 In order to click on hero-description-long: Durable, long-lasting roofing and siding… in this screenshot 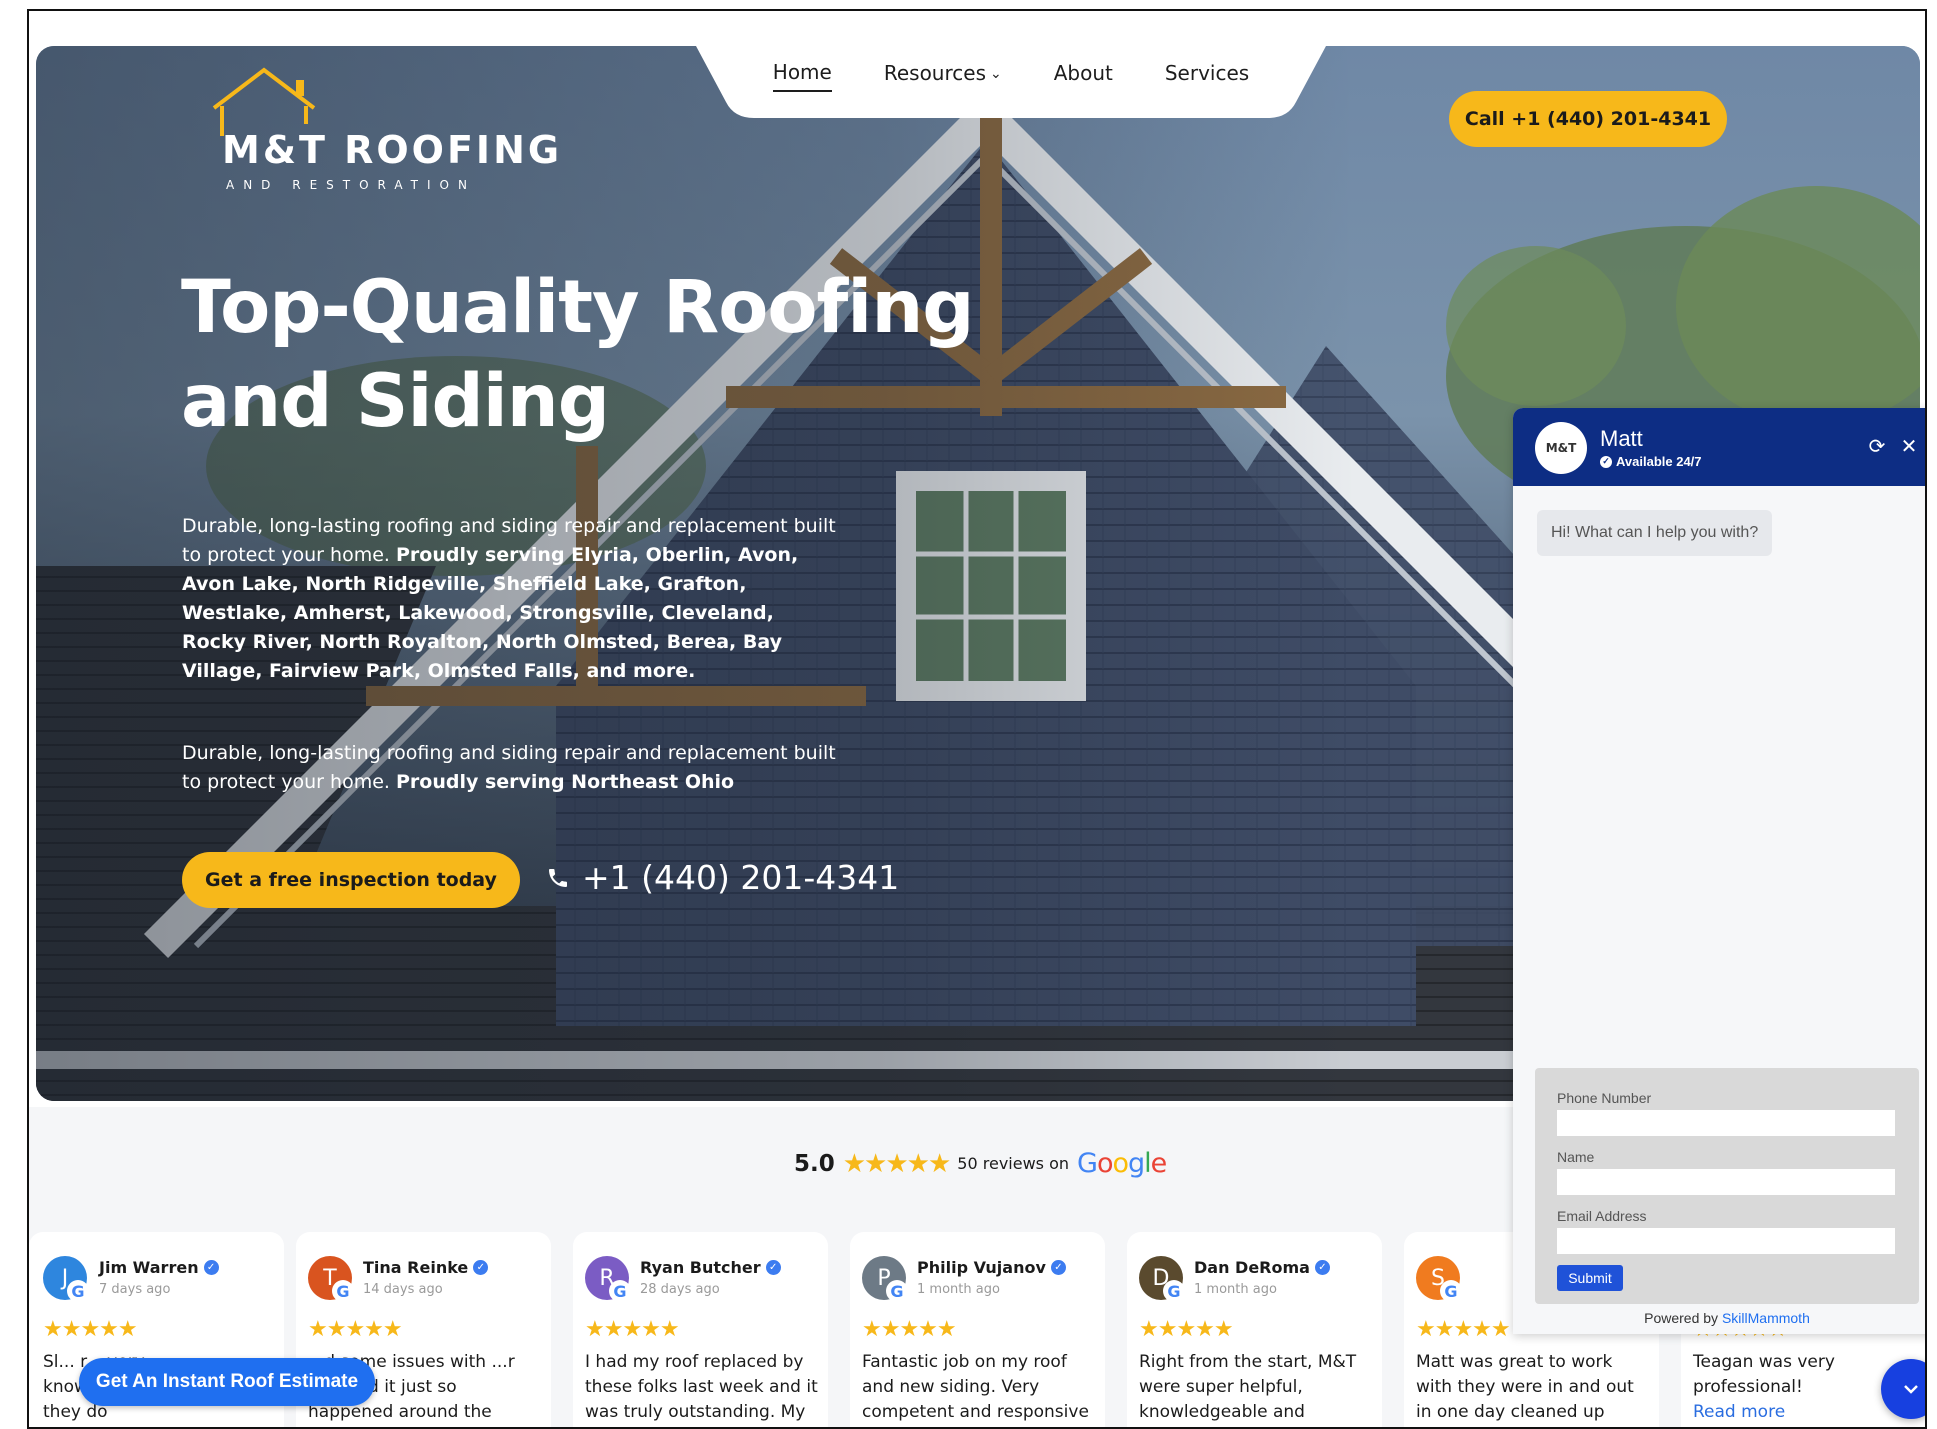, I will do `click(512, 599)`.